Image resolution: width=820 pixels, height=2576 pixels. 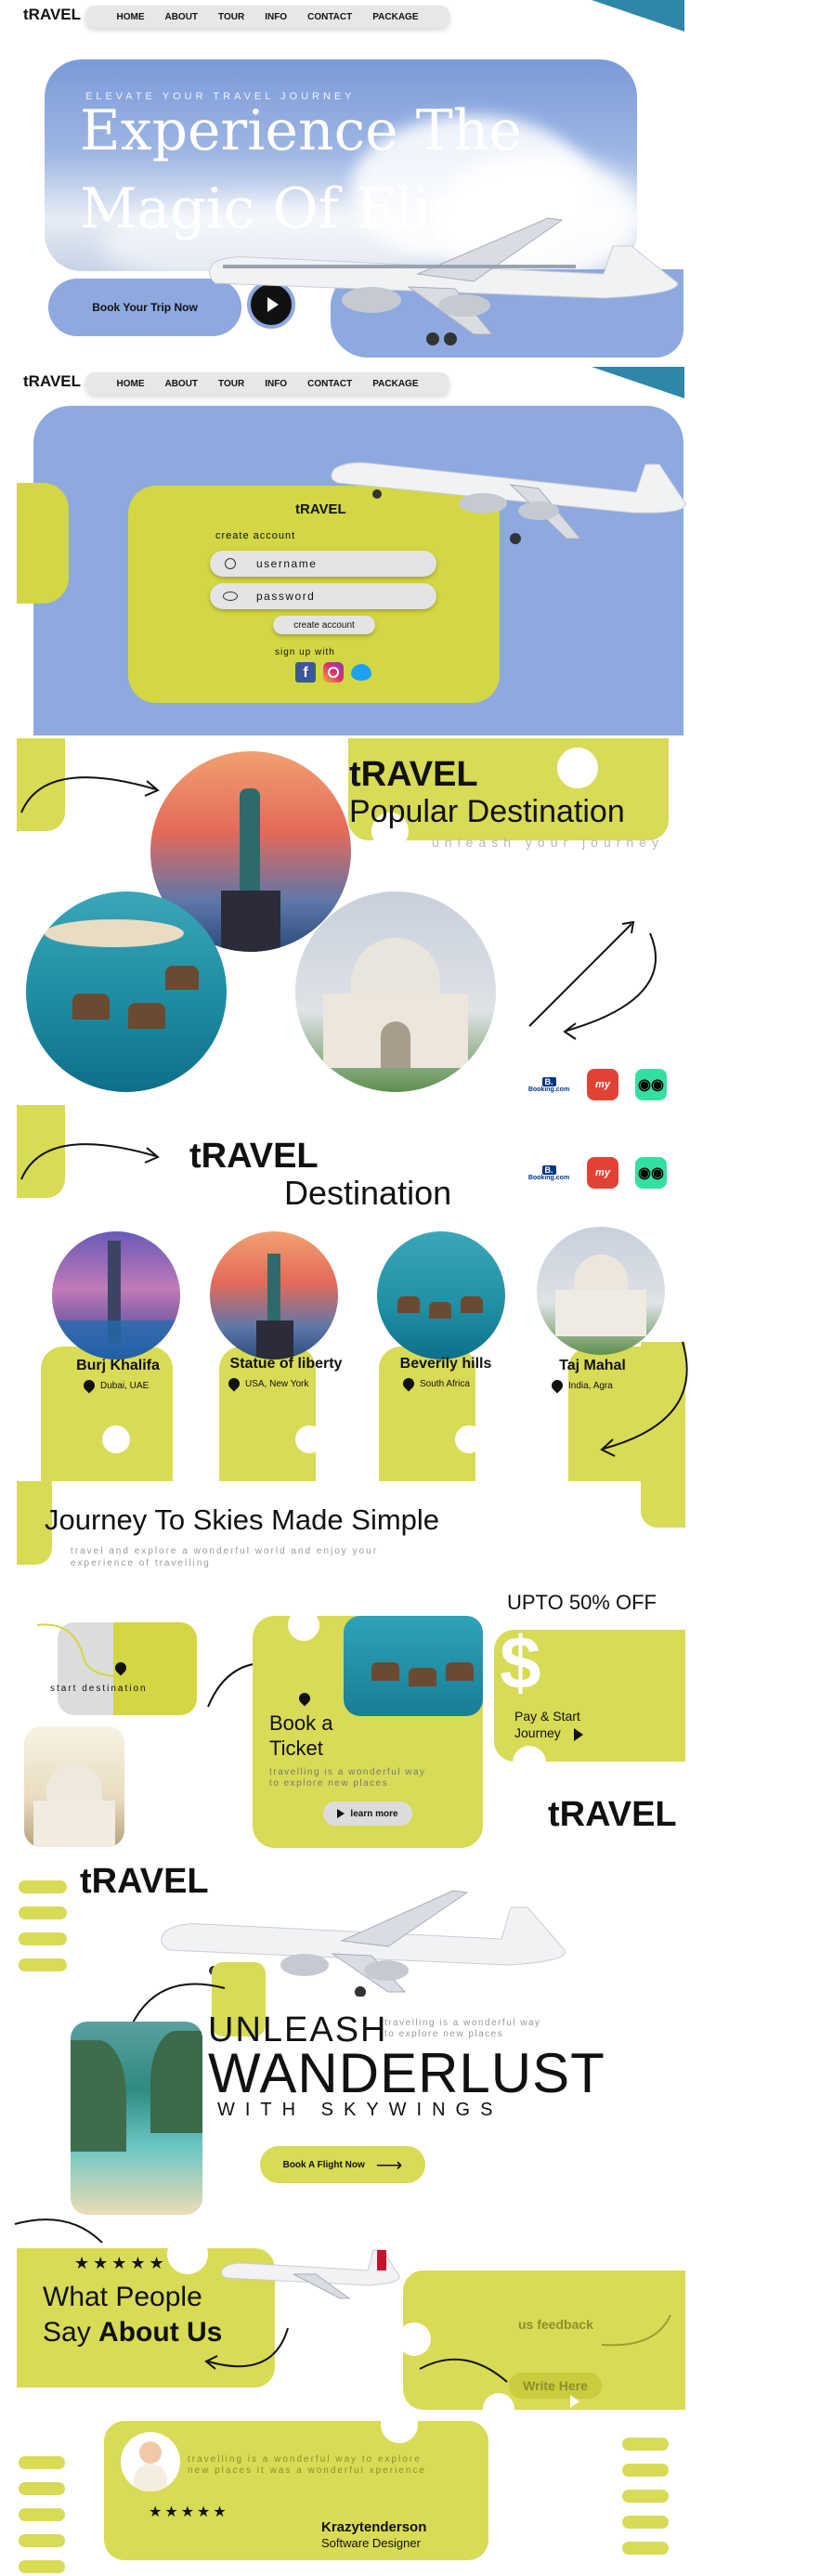 What do you see at coordinates (462, 2023) in the screenshot?
I see `wander-small-1: travelling is a wonderful way` at bounding box center [462, 2023].